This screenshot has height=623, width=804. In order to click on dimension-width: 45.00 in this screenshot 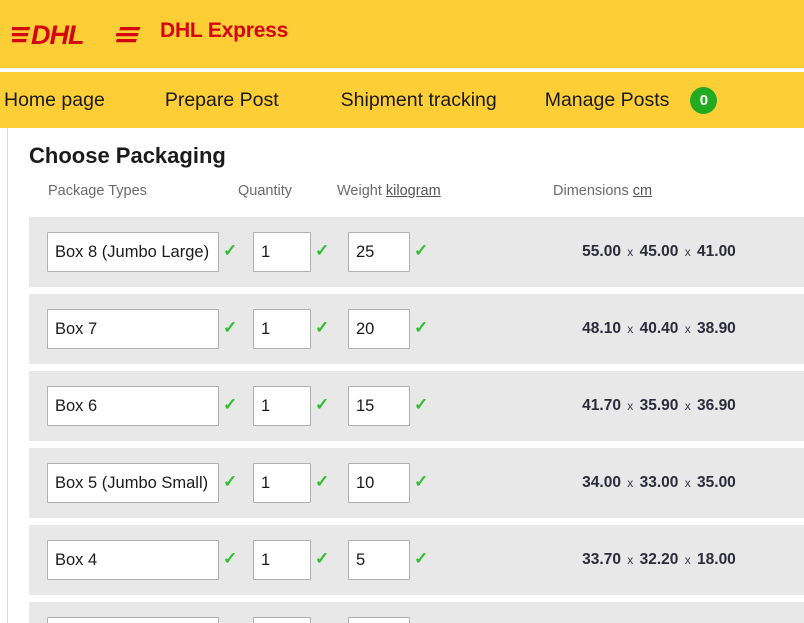, I will do `click(659, 251)`.